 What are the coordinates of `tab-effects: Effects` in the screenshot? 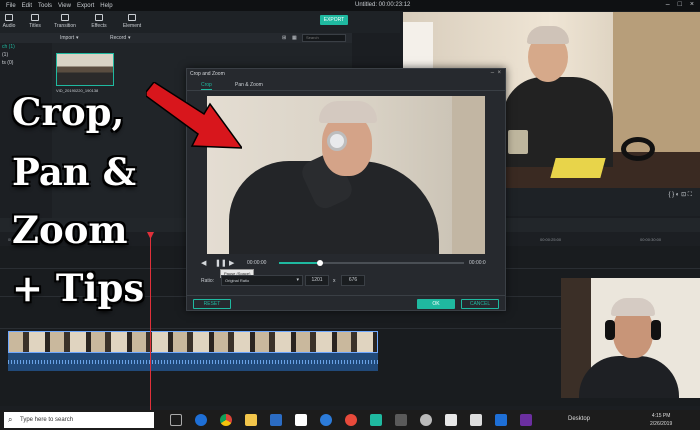 It's located at (99, 21).